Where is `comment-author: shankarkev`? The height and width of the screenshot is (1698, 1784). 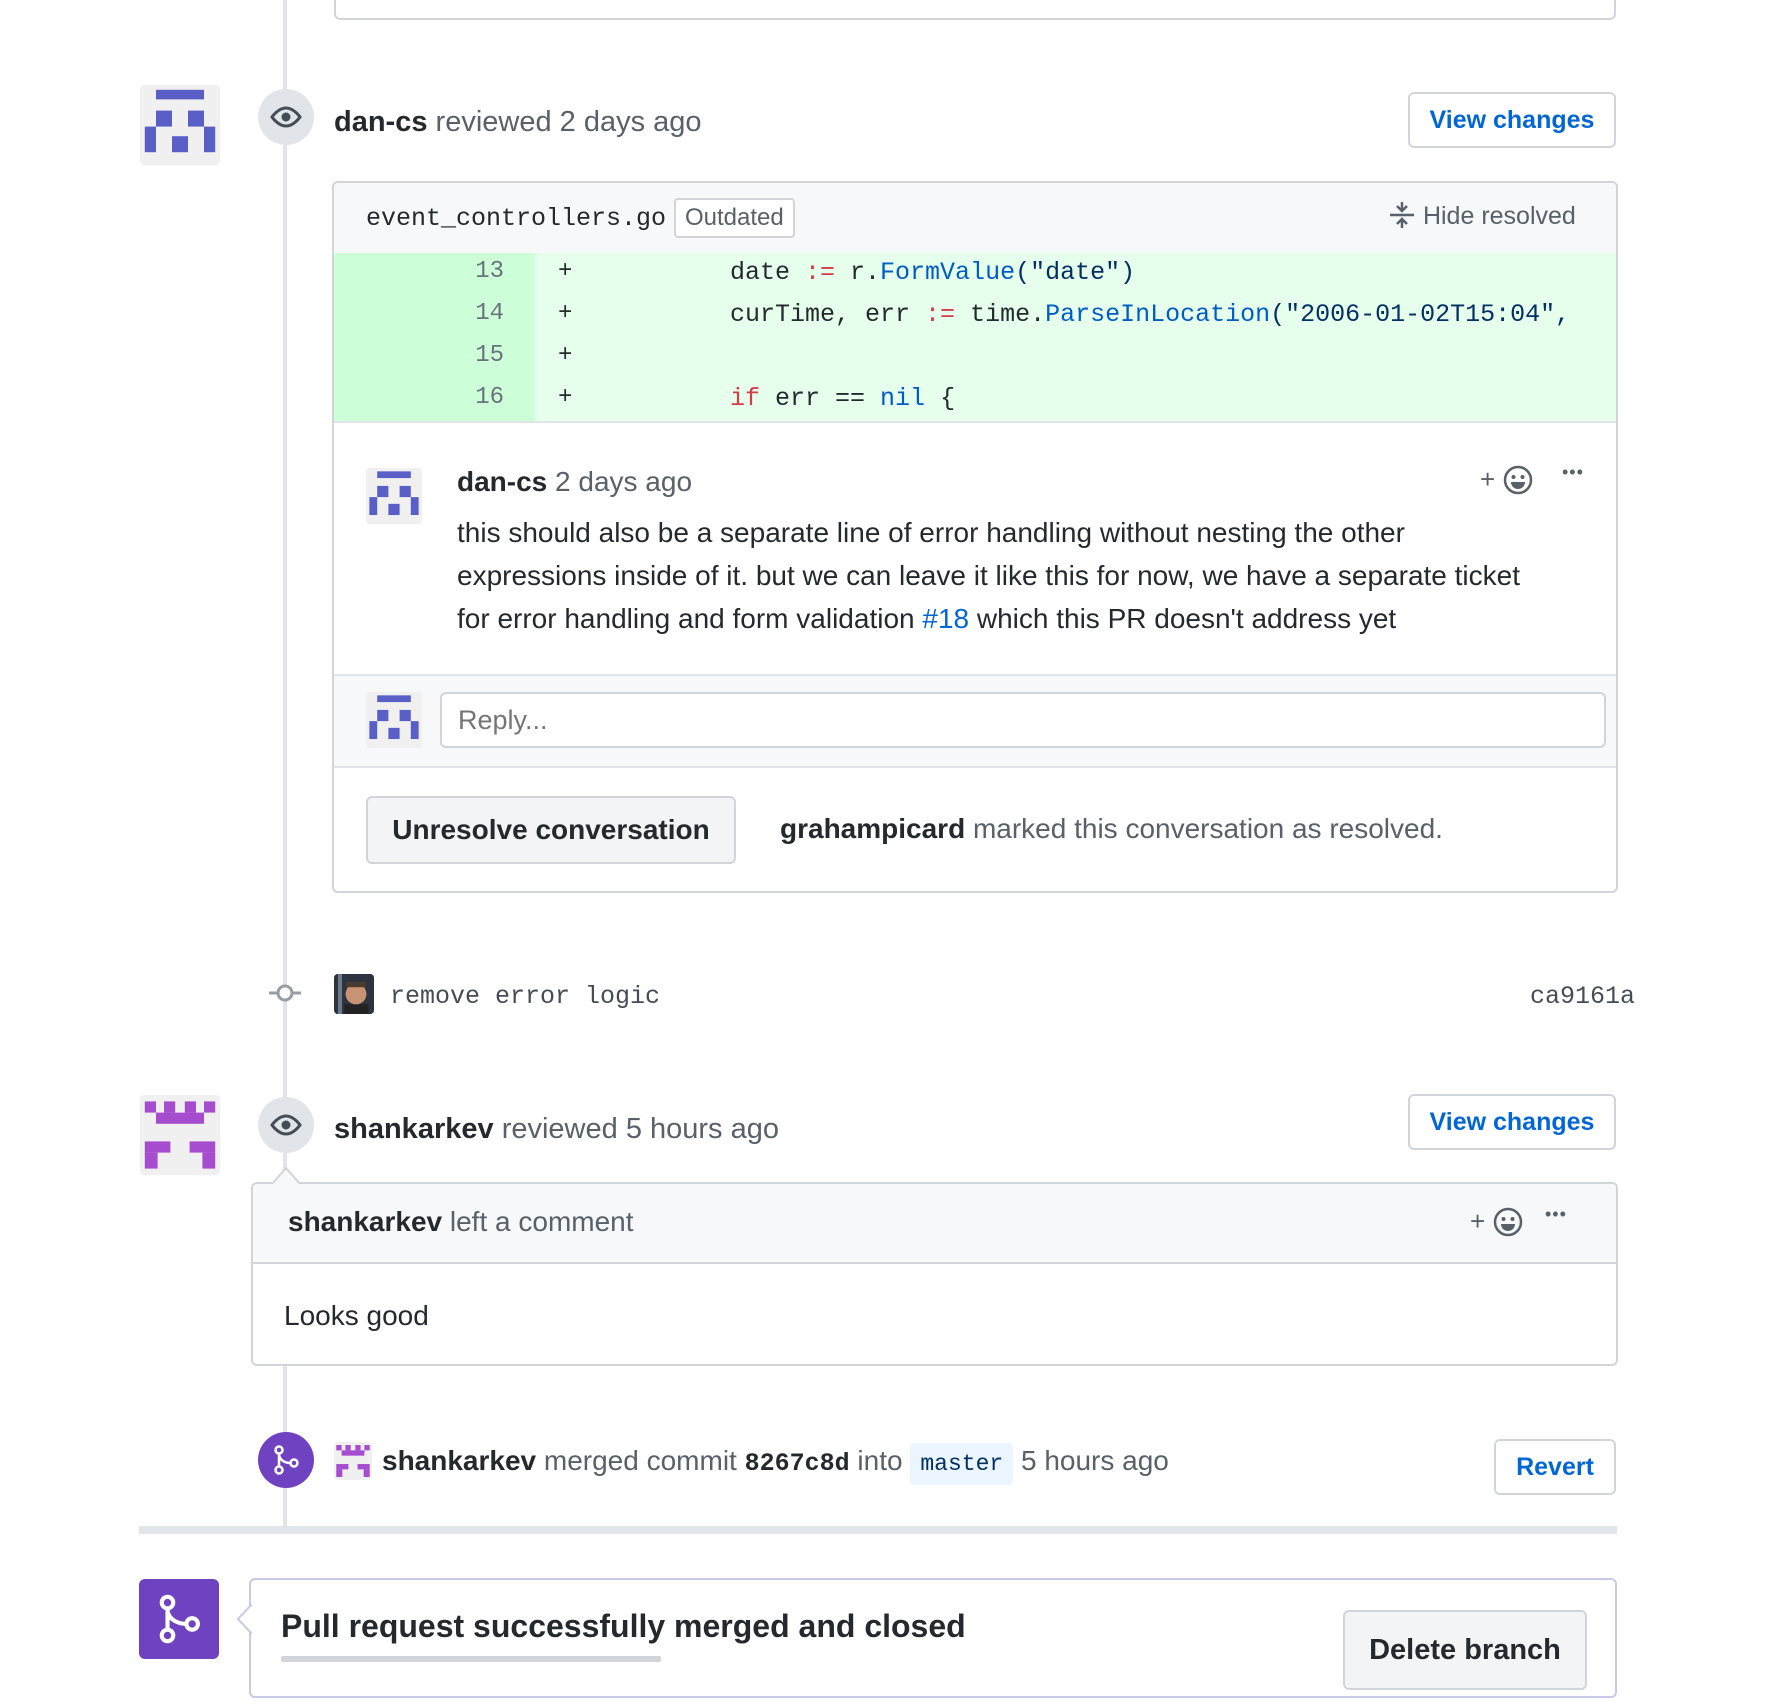
comment-author: shankarkev is located at coordinates (365, 1221).